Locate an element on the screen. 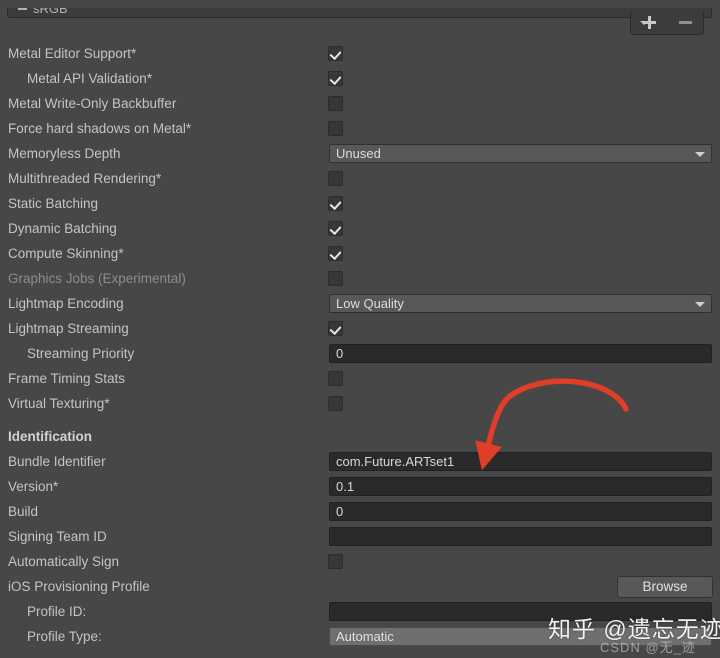  setting-label: Metal Editor Support* is located at coordinates (72, 53).